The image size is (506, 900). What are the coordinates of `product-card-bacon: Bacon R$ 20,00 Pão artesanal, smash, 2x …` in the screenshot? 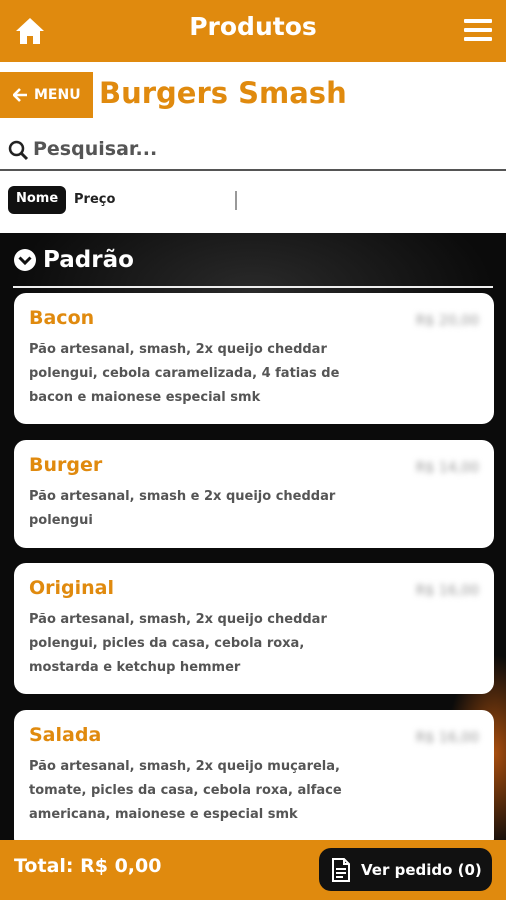 It's located at (254, 358).